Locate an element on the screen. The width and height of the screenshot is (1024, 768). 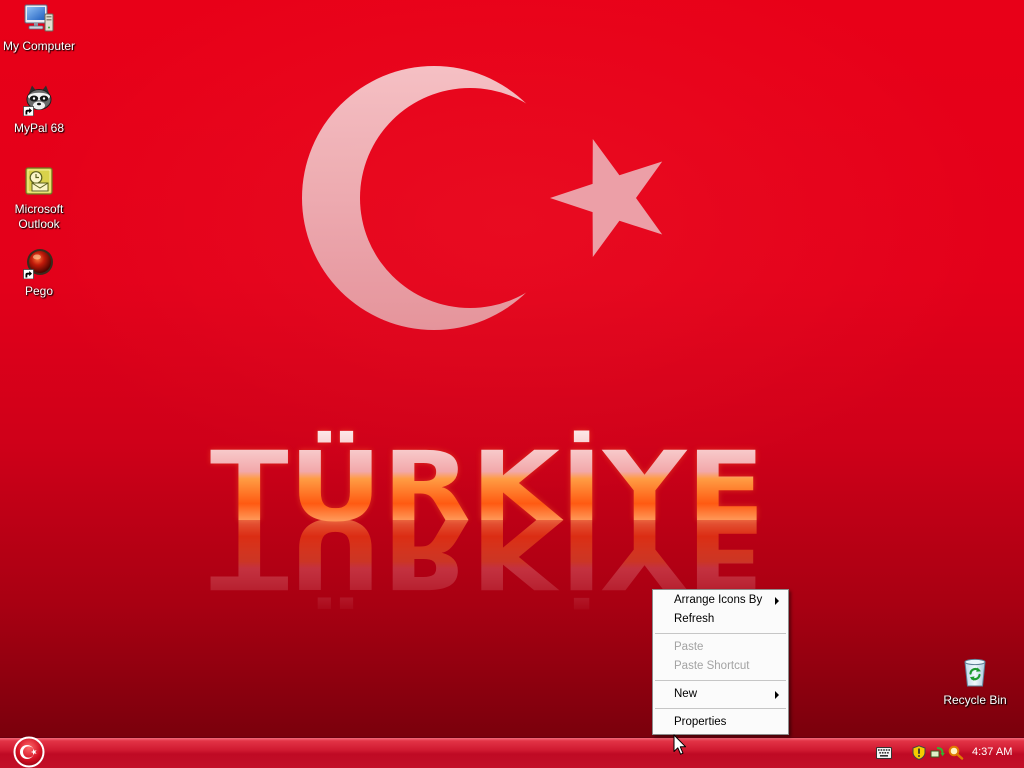
menu-item-new: New is located at coordinates (720, 694).